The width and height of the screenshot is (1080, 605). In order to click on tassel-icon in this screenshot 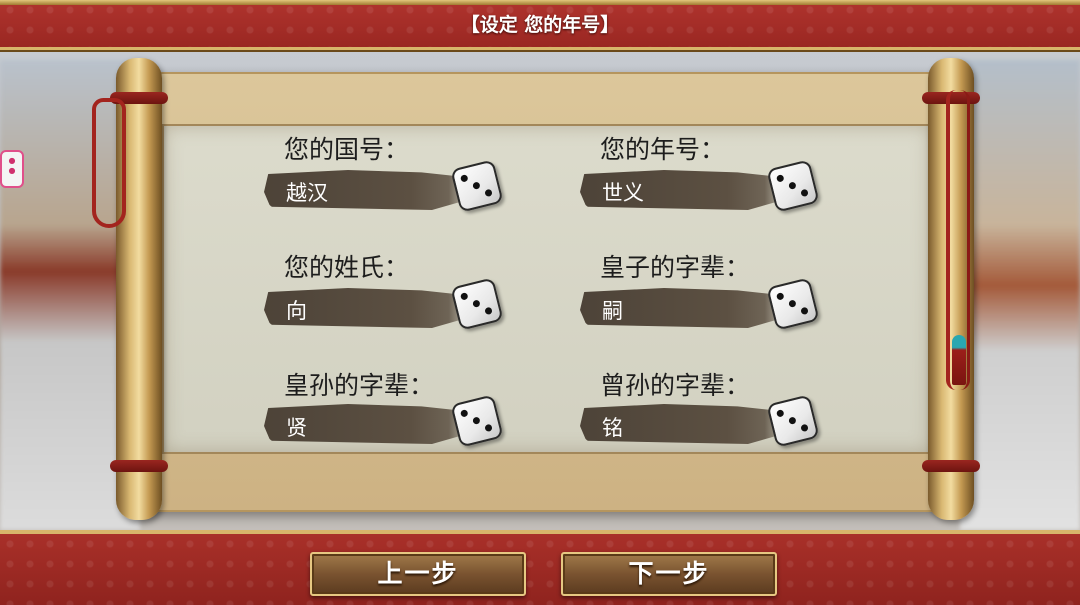, I will do `click(959, 360)`.